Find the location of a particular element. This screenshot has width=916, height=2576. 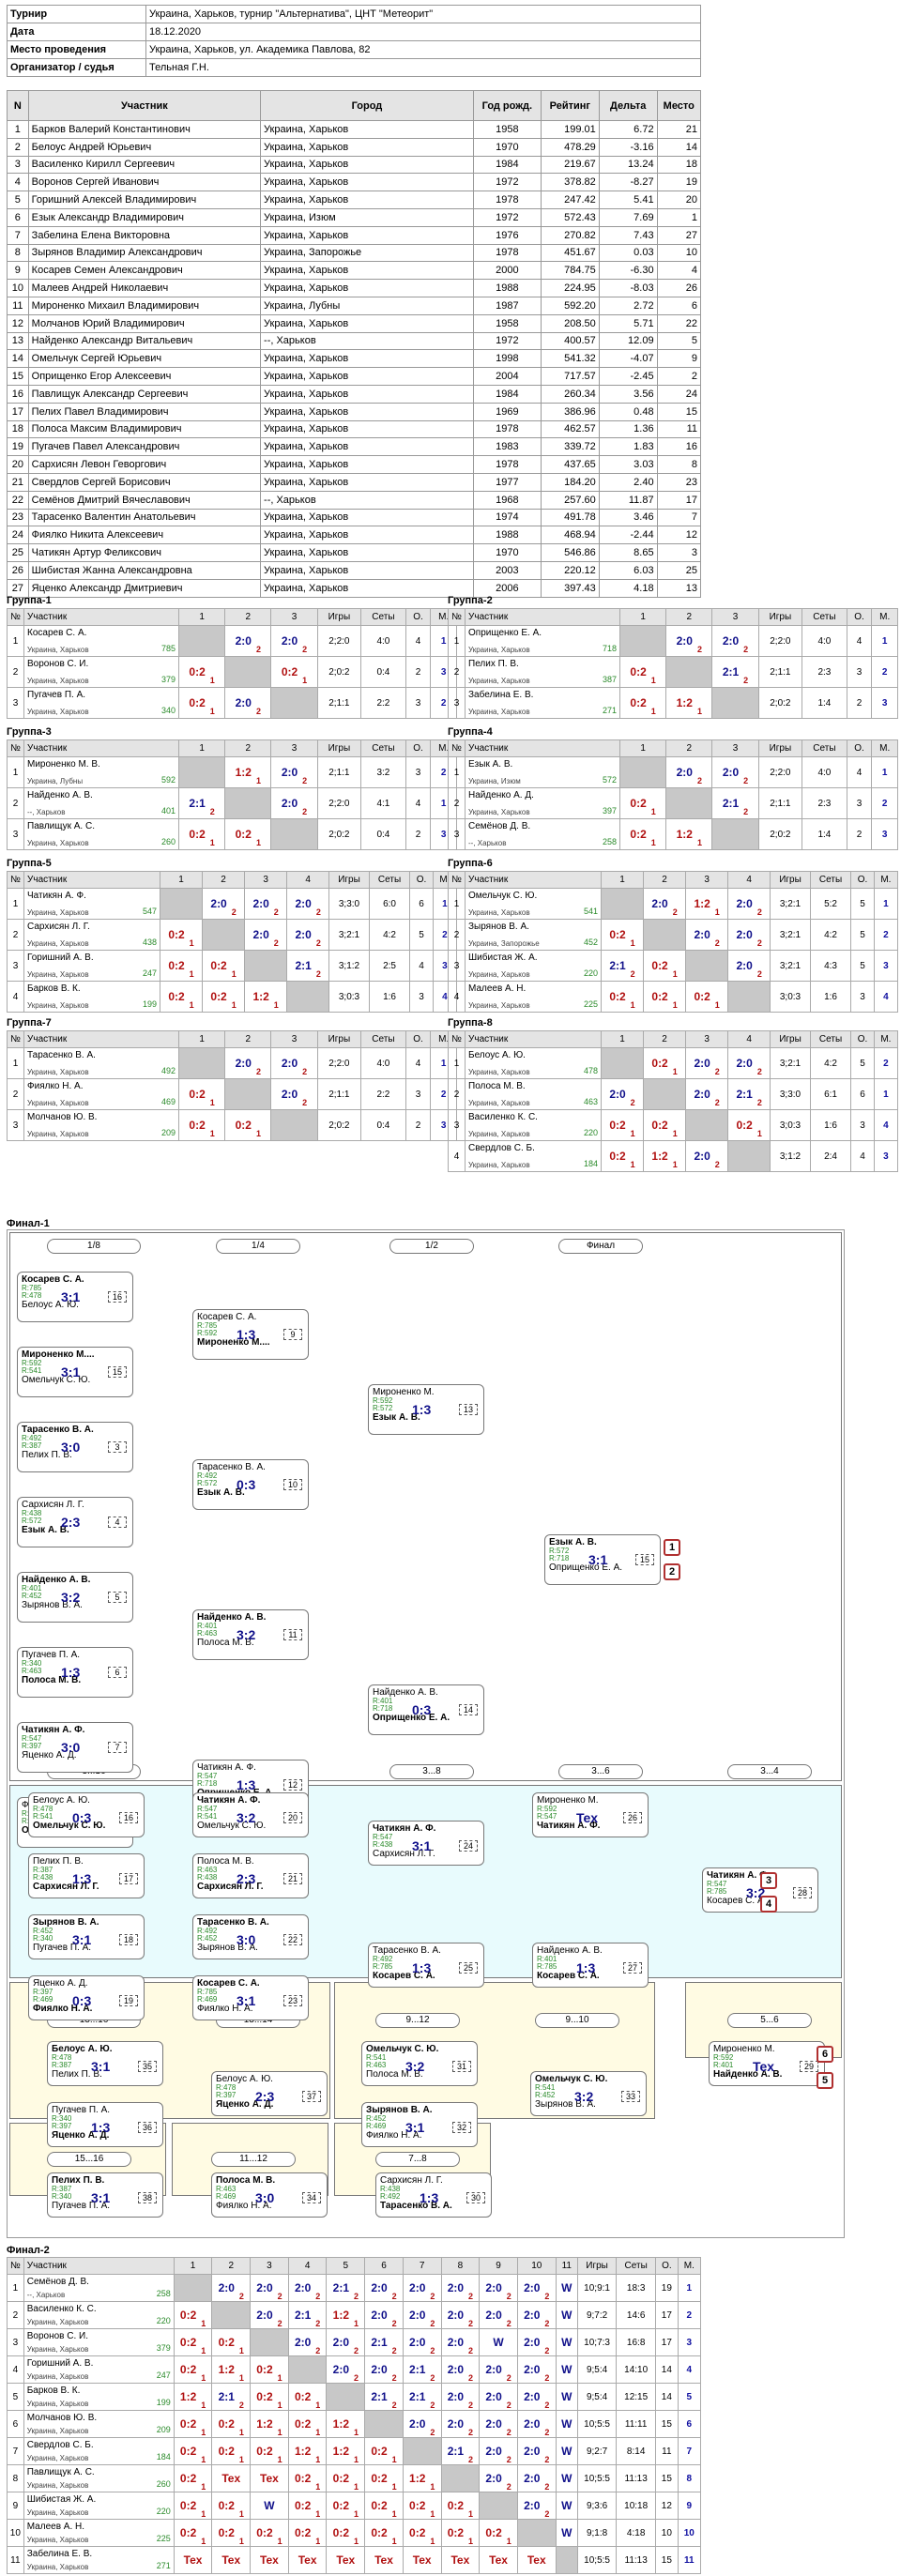

player-name: Найденко А. В. is located at coordinates (60, 795).